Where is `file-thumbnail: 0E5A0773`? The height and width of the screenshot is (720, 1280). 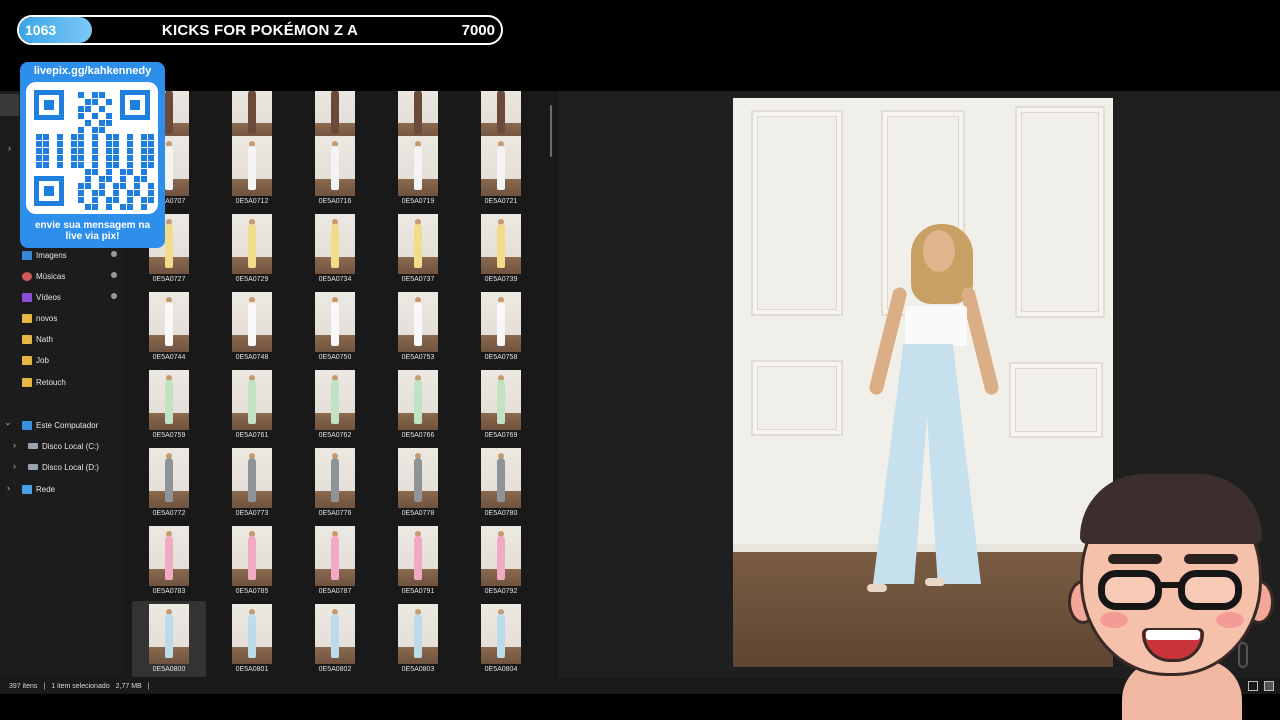 file-thumbnail: 0E5A0773 is located at coordinates (252, 483).